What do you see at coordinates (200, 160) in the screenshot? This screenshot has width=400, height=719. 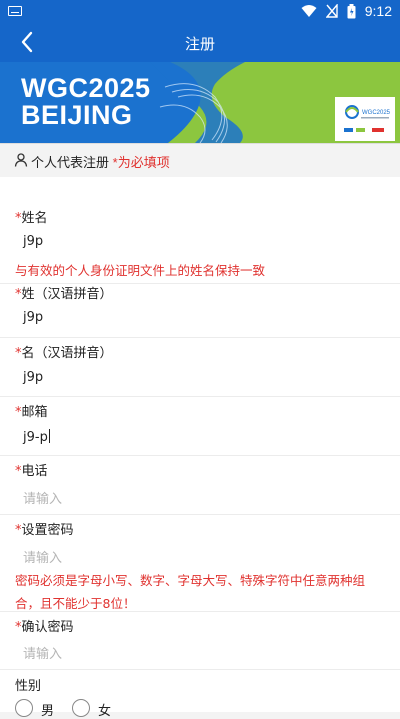 I see `section-header: 个人代表注册 *为必填项` at bounding box center [200, 160].